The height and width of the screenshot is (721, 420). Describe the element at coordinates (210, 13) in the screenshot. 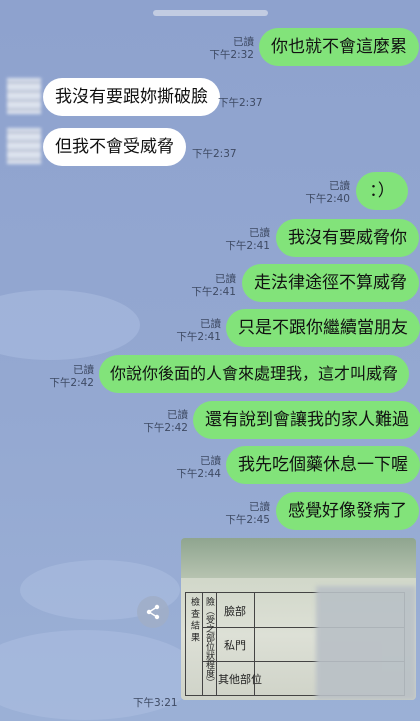

I see `drag-handle` at that location.